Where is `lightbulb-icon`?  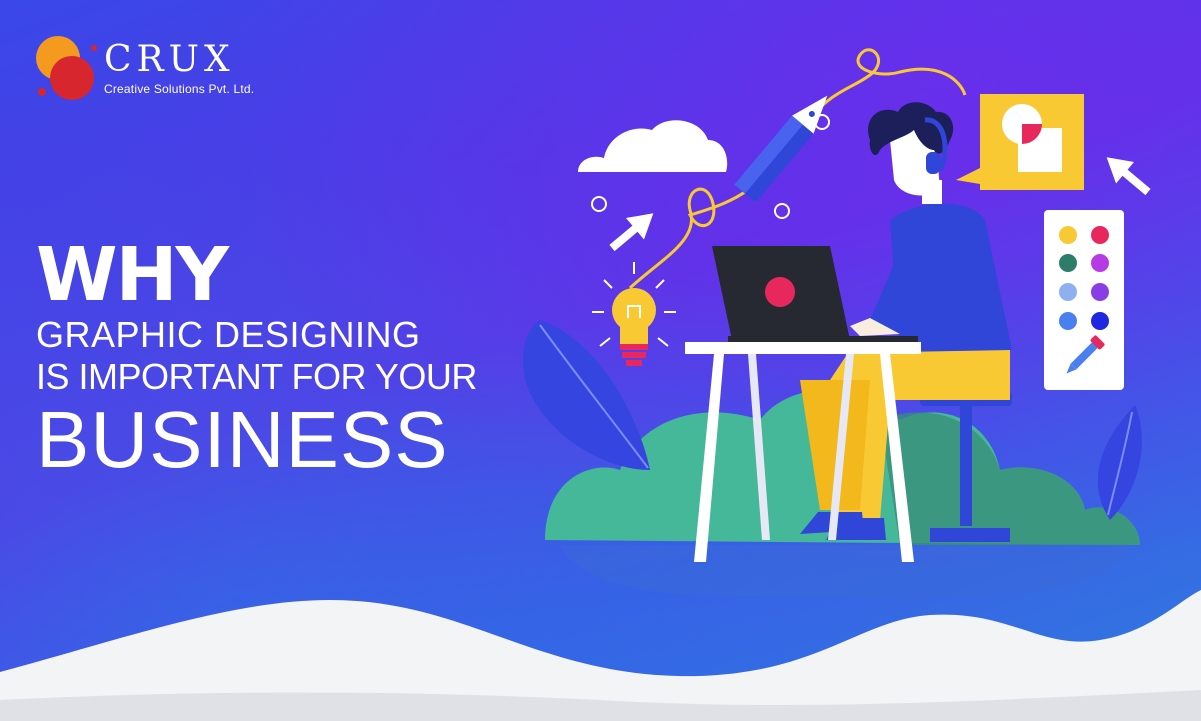
lightbulb-icon is located at coordinates (634, 314).